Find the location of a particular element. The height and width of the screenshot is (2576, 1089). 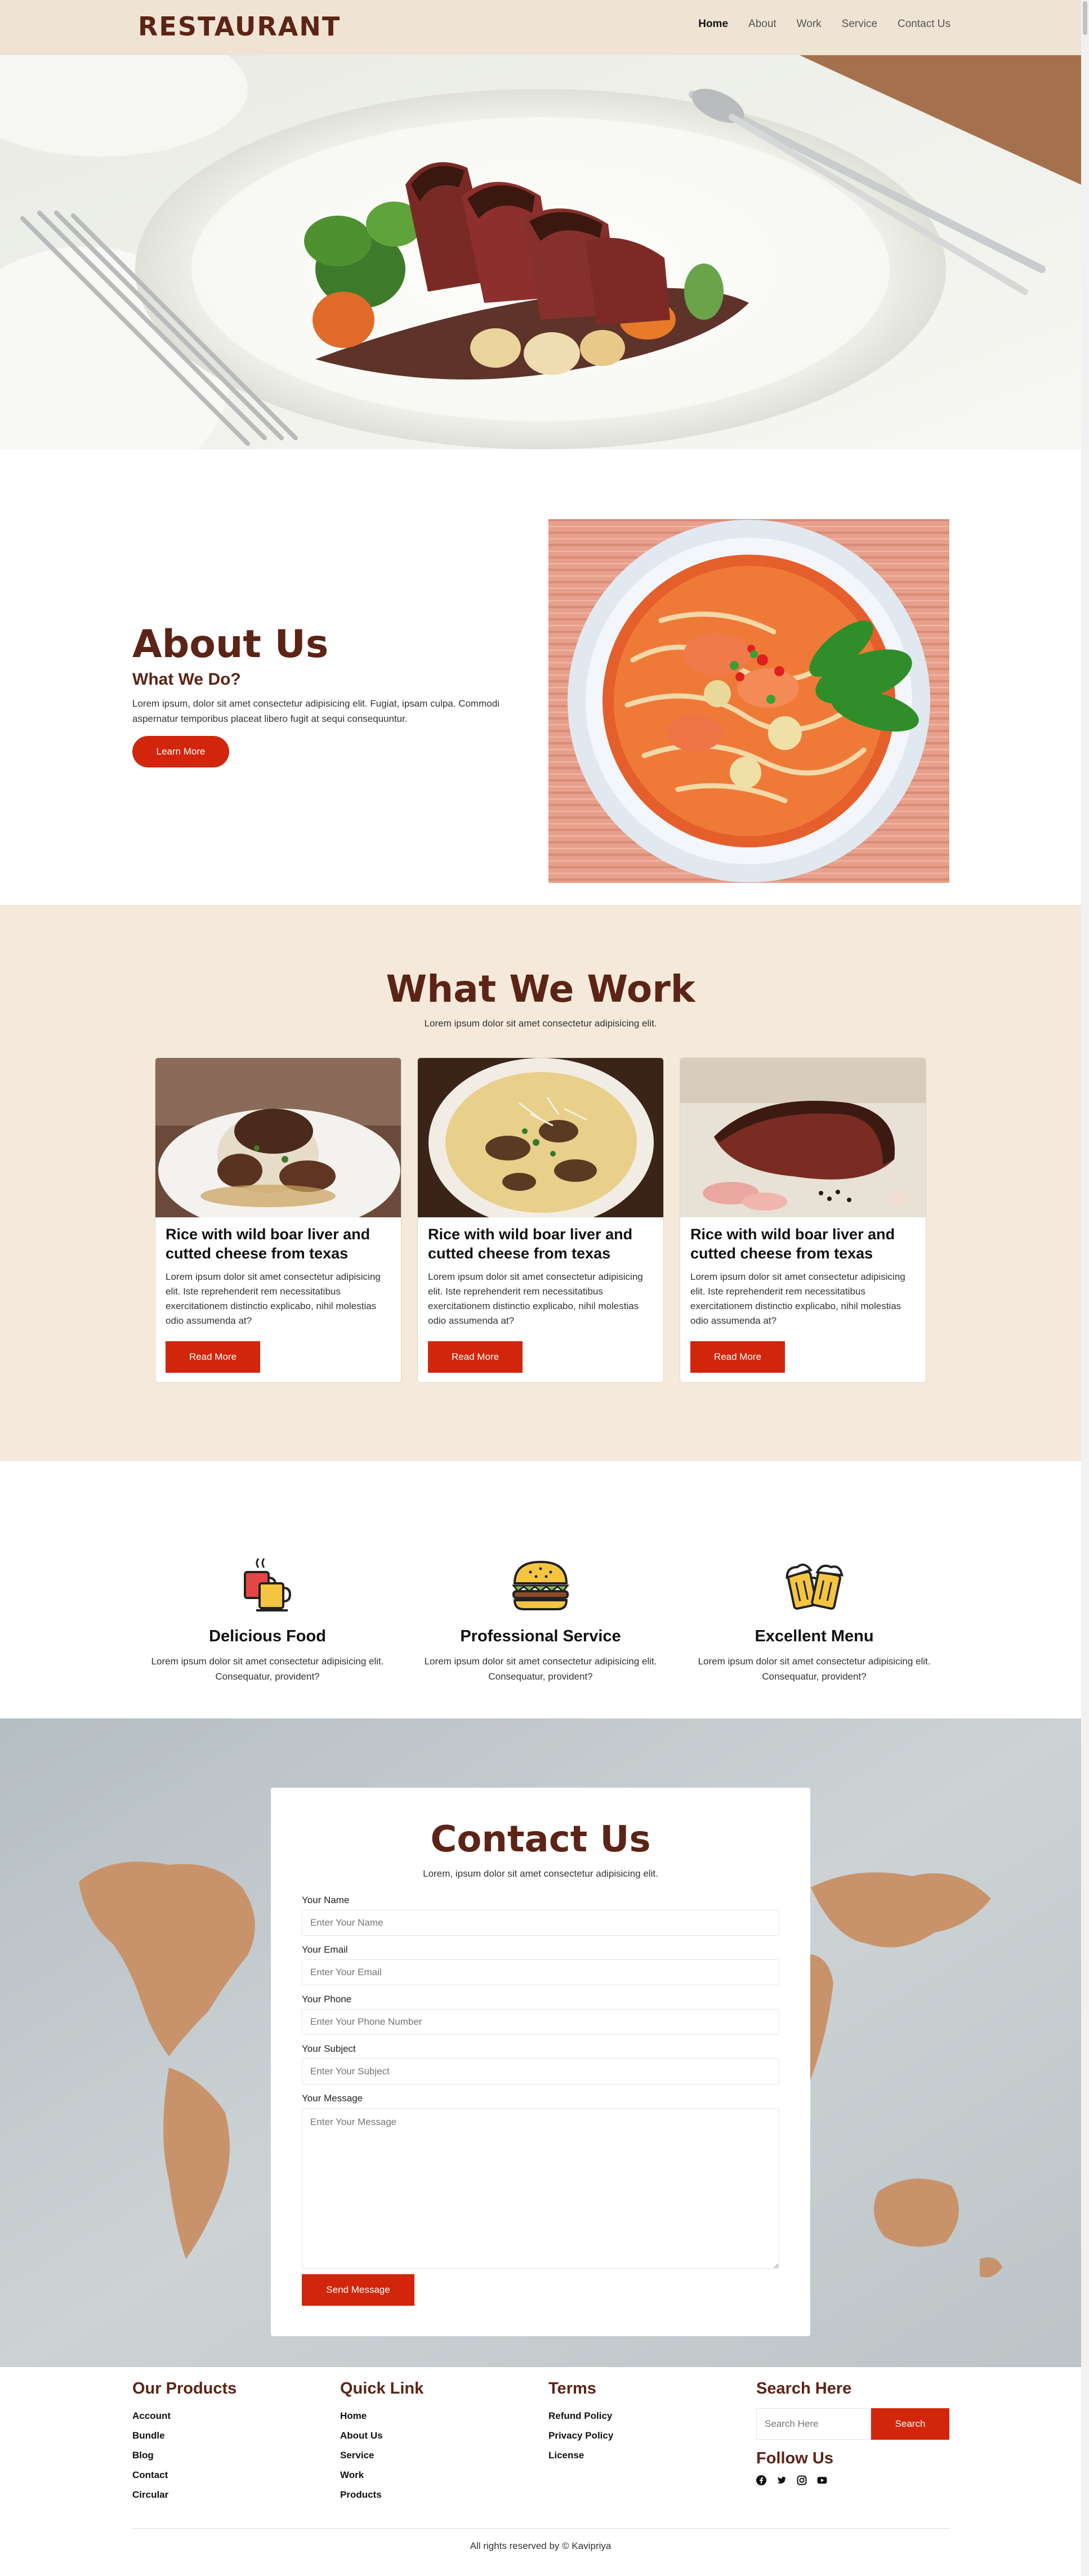

burger-icon is located at coordinates (540, 1585).